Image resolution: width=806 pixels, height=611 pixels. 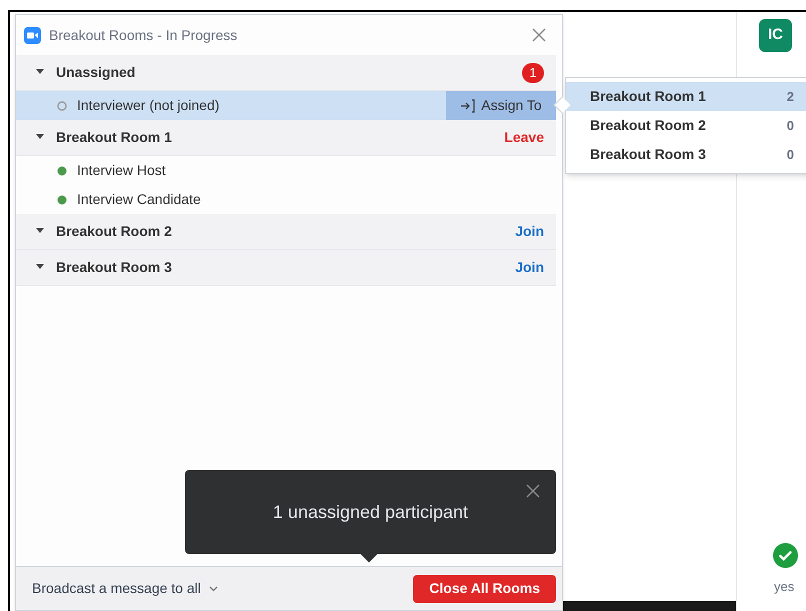 I want to click on toast-message: 1 unassigned participant, so click(x=370, y=512).